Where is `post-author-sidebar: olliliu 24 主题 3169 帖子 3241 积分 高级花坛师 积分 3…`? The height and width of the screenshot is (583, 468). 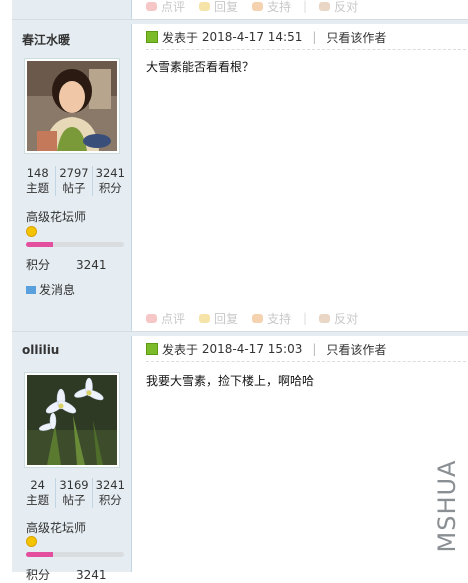 post-author-sidebar: olliliu 24 主题 3169 帖子 3241 积分 高级花坛师 积分 3… is located at coordinates (72, 459).